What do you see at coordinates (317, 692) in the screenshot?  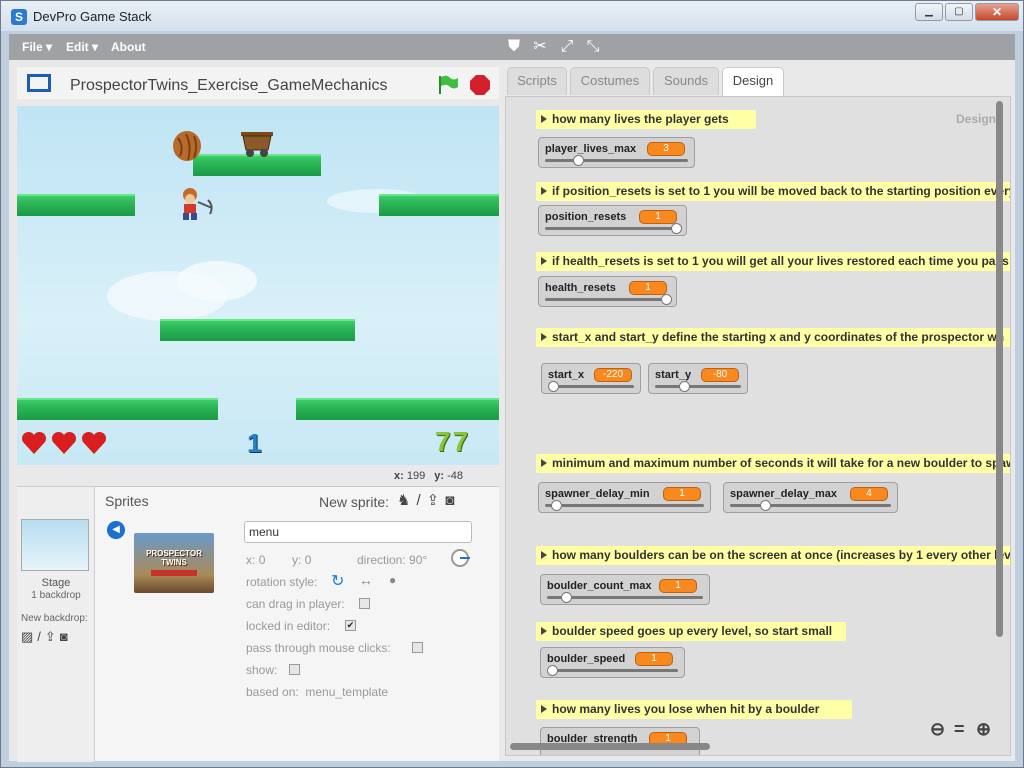 I see `based-on: based on: menu_template` at bounding box center [317, 692].